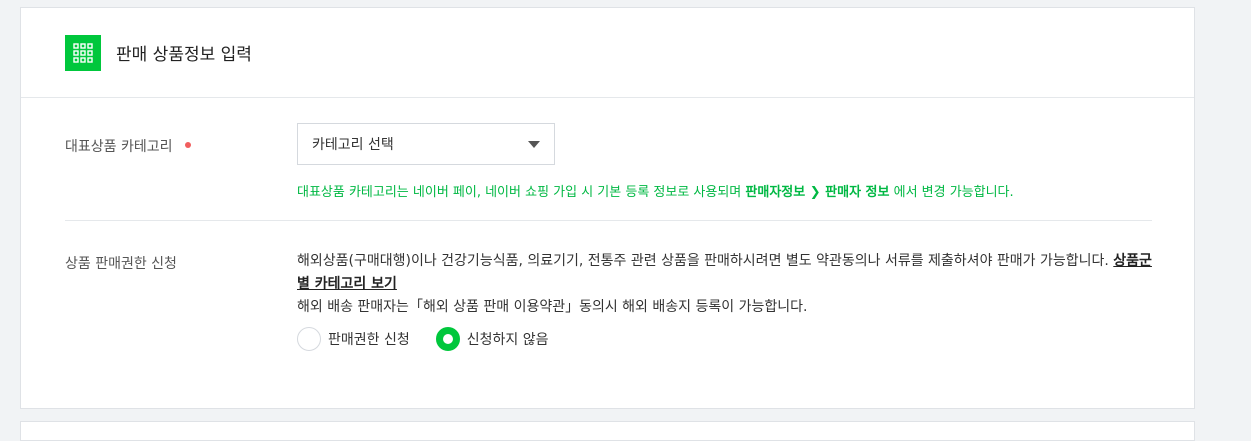 This screenshot has width=1251, height=441. What do you see at coordinates (369, 340) in the screenshot?
I see `radio-apply-label: 판매권한 신청` at bounding box center [369, 340].